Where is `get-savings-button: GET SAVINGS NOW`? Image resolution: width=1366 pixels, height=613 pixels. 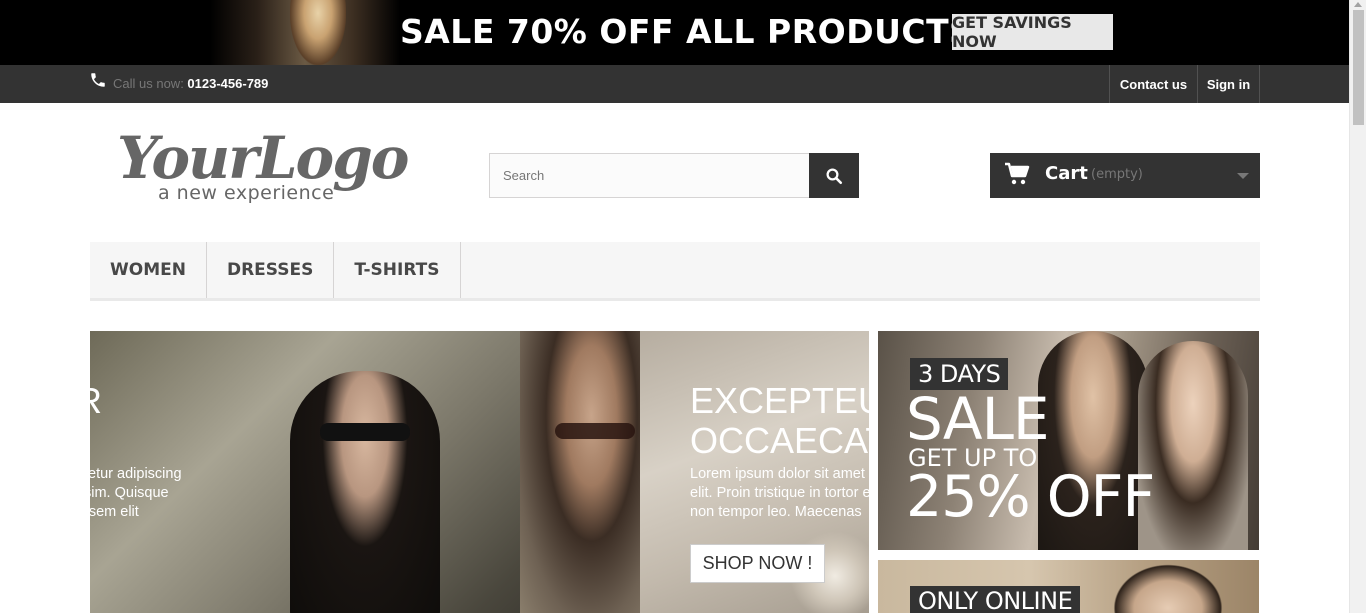 get-savings-button: GET SAVINGS NOW is located at coordinates (1032, 32).